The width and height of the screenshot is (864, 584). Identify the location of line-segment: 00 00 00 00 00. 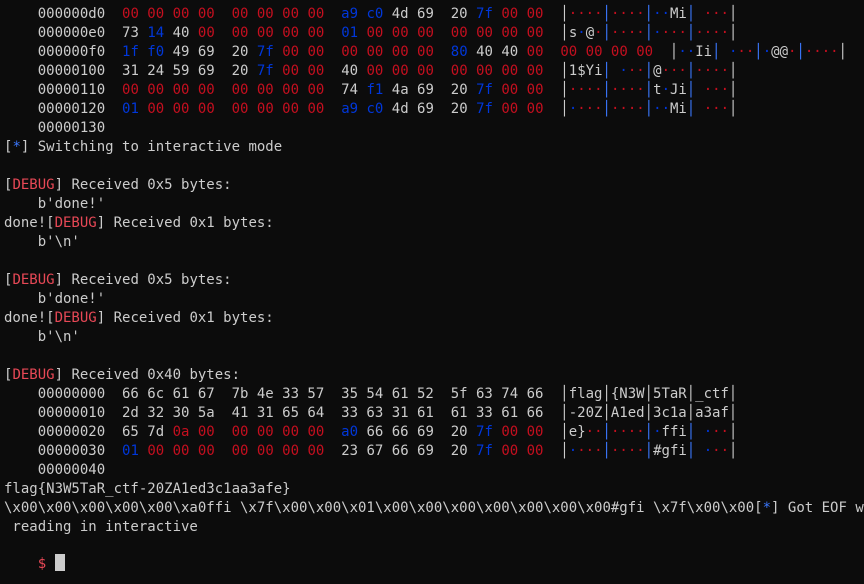
(590, 52).